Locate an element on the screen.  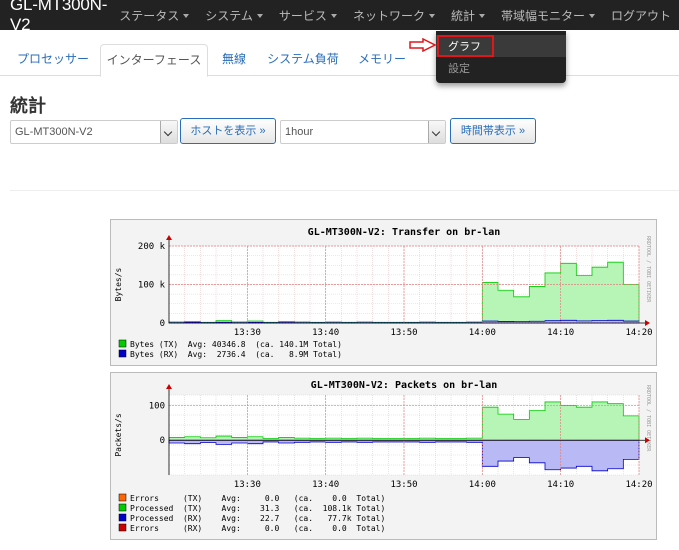
nav-item-6: ログアウト is located at coordinates (641, 15).